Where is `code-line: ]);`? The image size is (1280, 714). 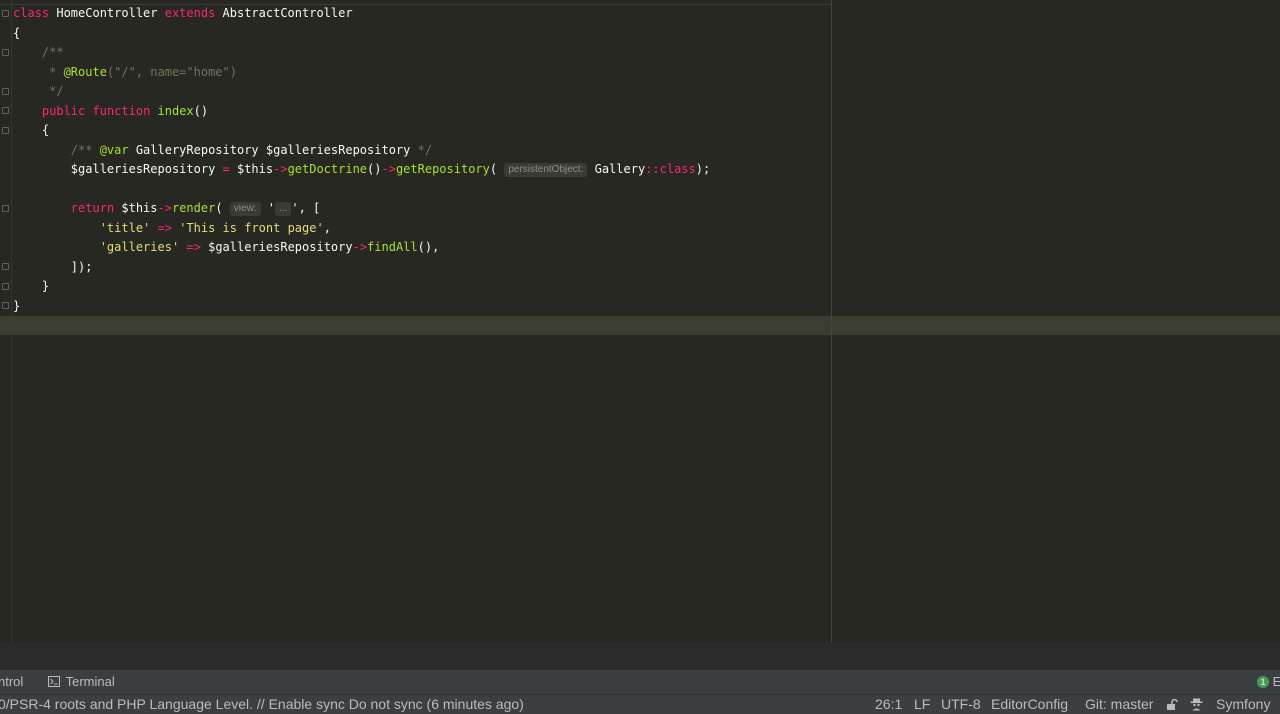 code-line: ]); is located at coordinates (361, 268).